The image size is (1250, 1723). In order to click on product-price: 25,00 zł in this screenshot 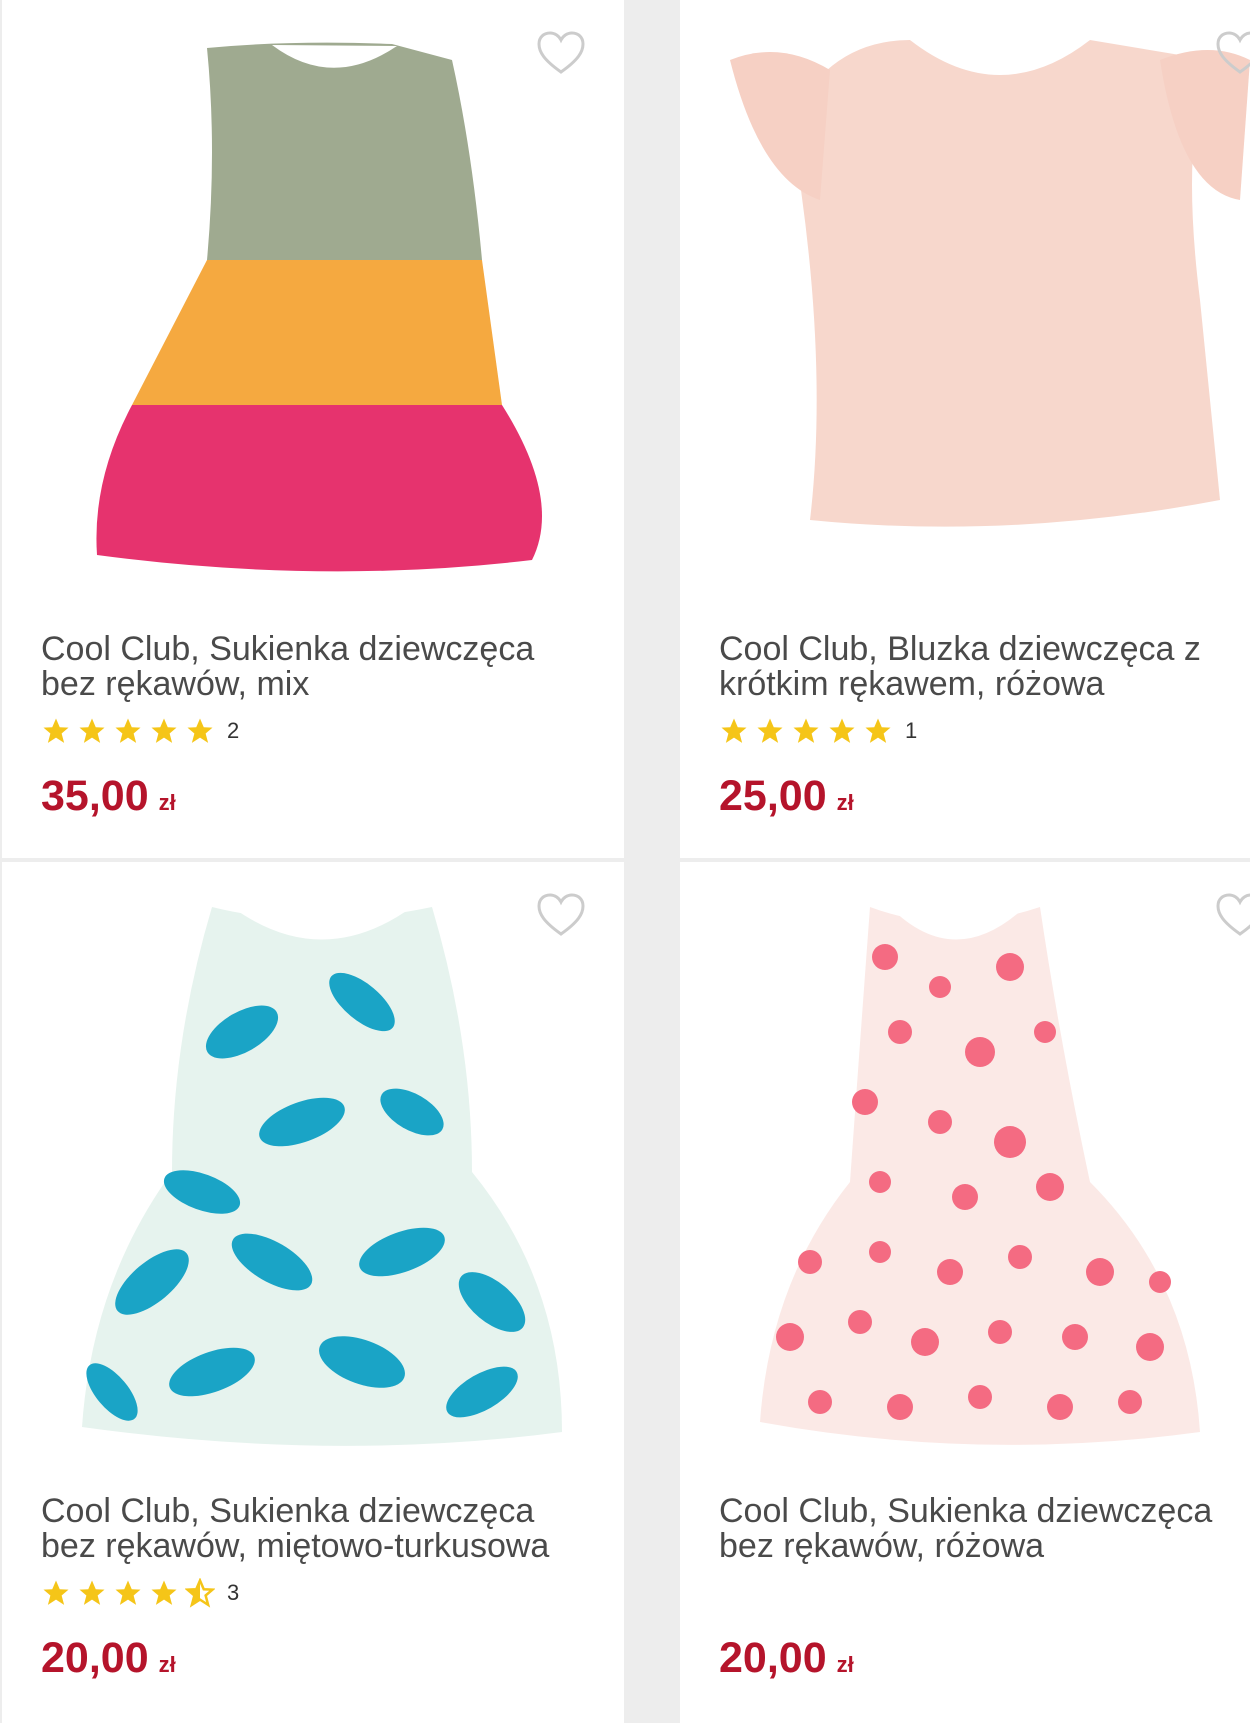, I will do `click(786, 799)`.